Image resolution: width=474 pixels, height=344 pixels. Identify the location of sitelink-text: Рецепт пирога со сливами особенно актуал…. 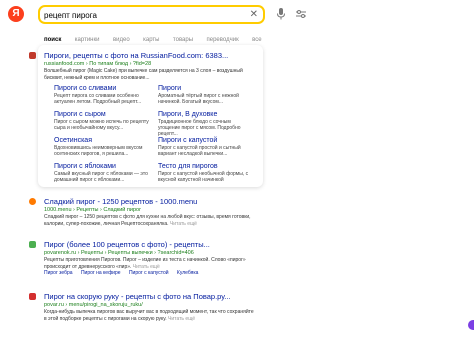
(98, 99).